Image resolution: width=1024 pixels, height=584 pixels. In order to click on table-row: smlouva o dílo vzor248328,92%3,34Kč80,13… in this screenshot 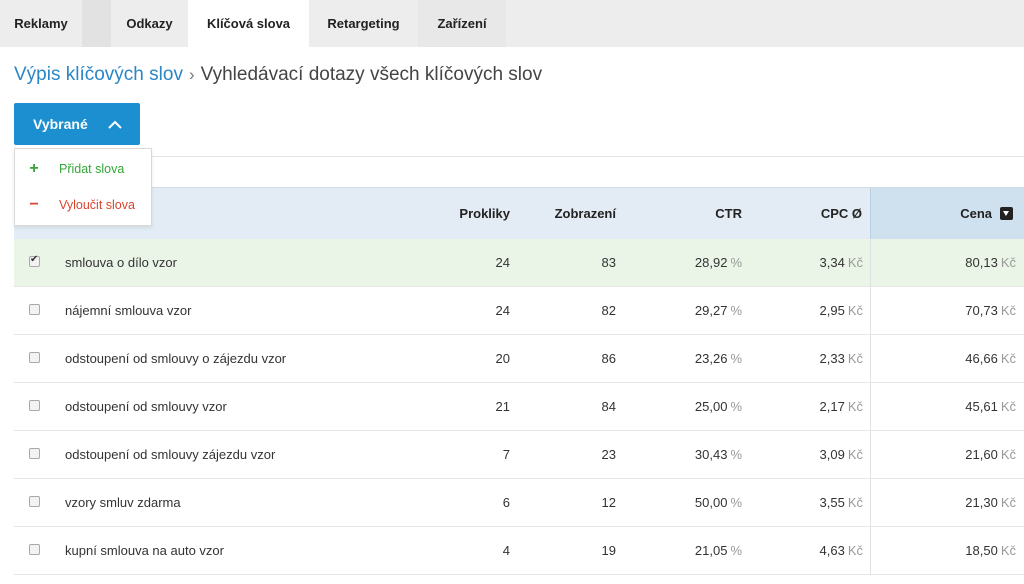, I will do `click(519, 263)`.